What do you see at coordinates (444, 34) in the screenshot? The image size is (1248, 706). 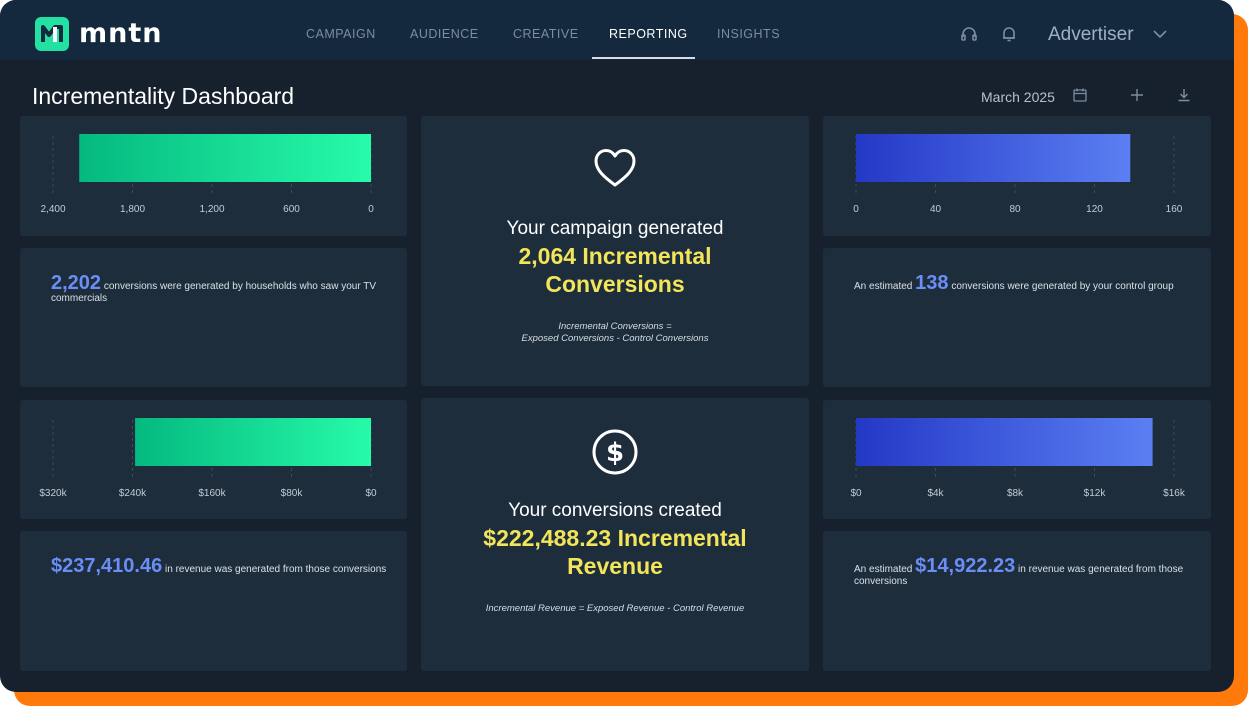 I see `nav-audience: AUDIENCE` at bounding box center [444, 34].